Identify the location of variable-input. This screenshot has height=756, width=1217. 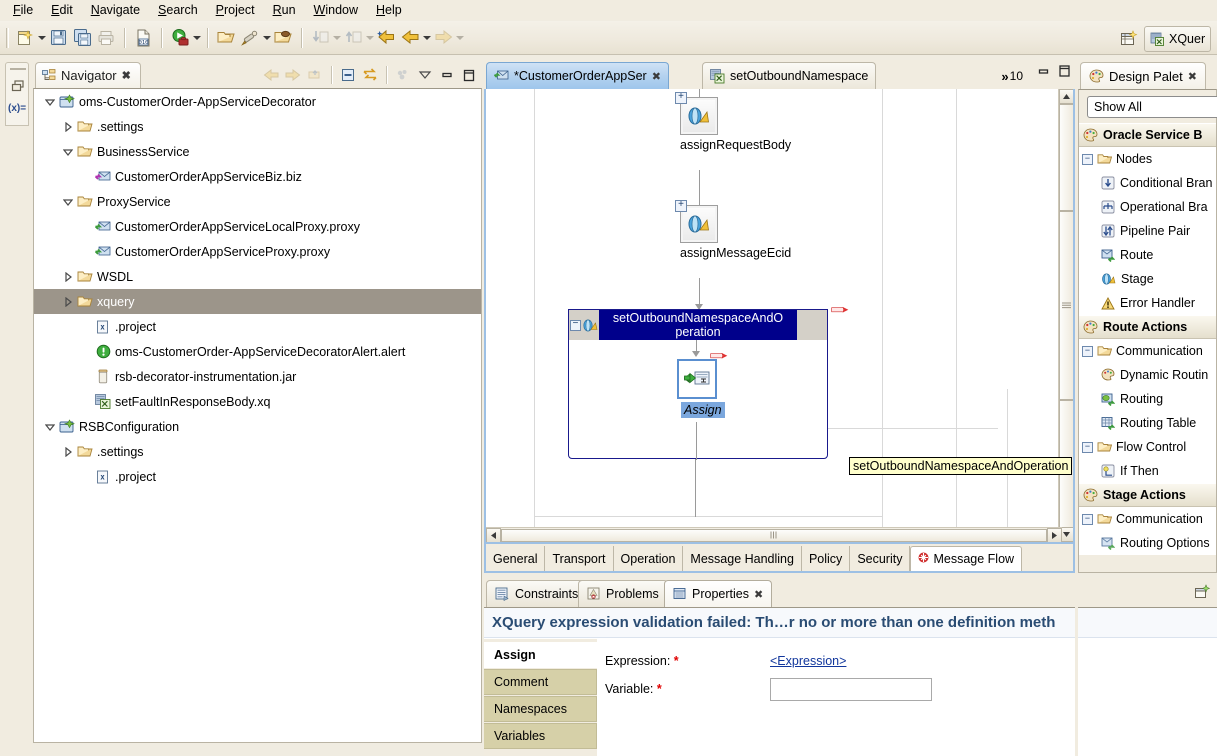
(851, 689).